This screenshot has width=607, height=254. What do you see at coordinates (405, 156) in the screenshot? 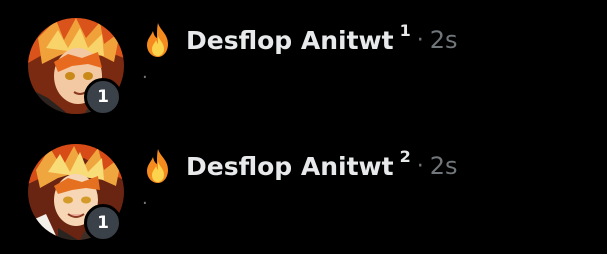
I see `name-superscript: 2` at bounding box center [405, 156].